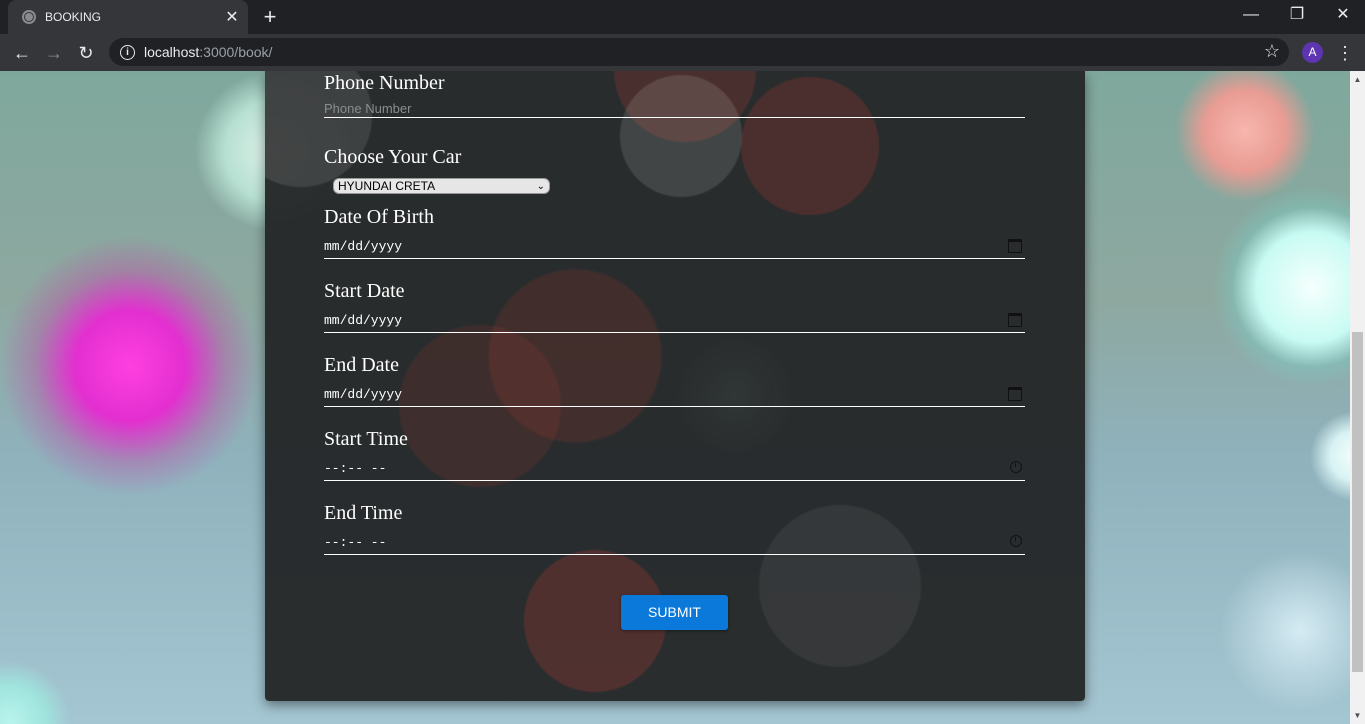  I want to click on scroll-down-icon: ▼, so click(1357, 715).